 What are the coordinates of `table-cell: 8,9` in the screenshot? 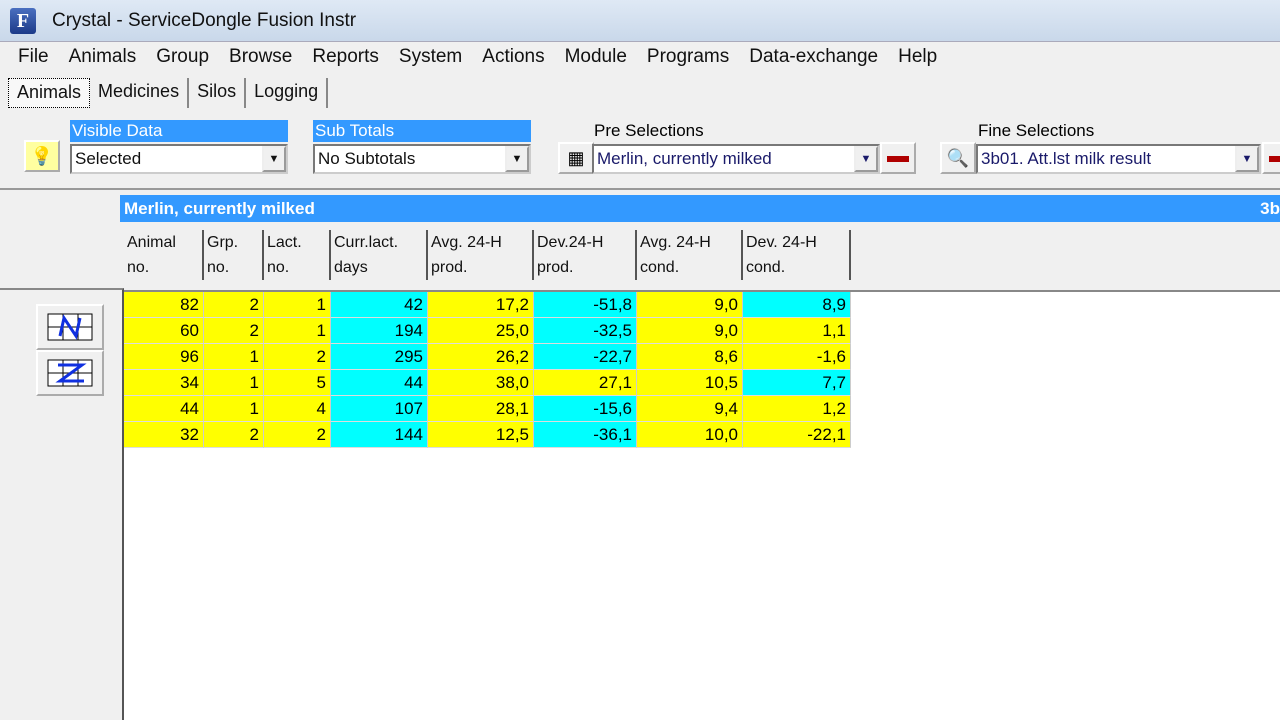 It's located at (797, 305).